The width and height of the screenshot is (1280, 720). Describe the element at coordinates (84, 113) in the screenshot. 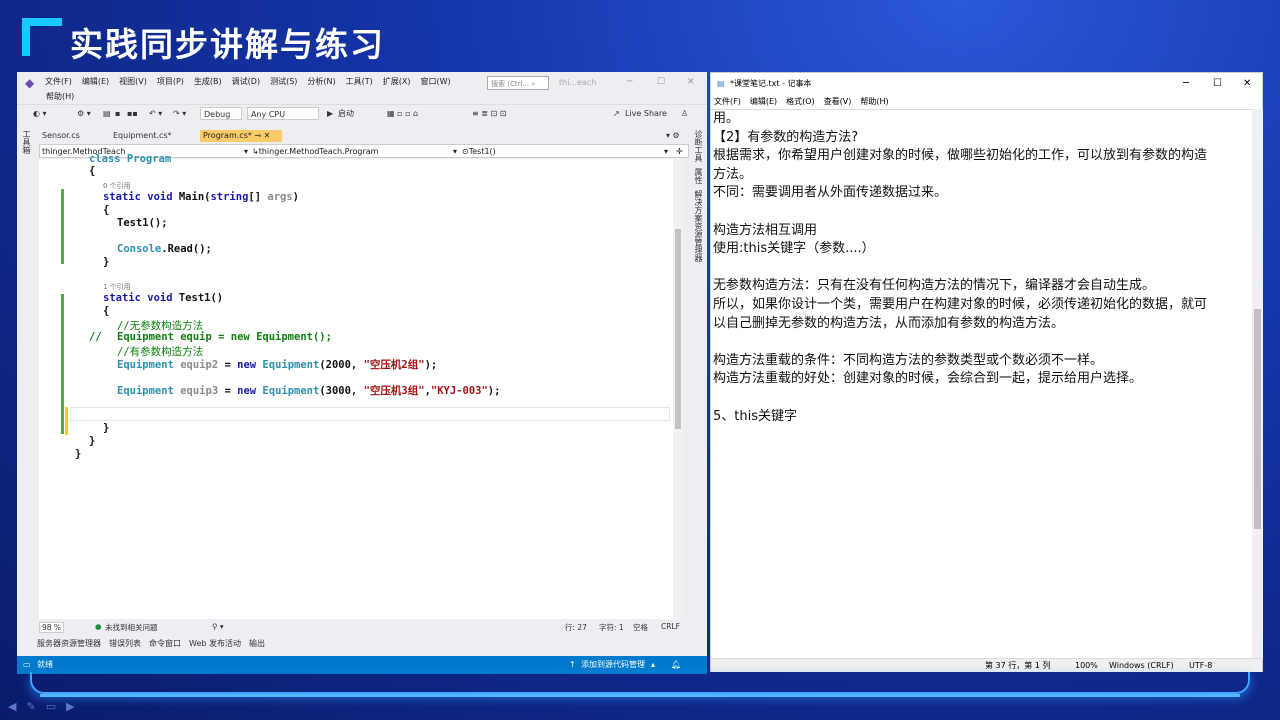

I see `new-project-icon: ⚙ ▾` at that location.